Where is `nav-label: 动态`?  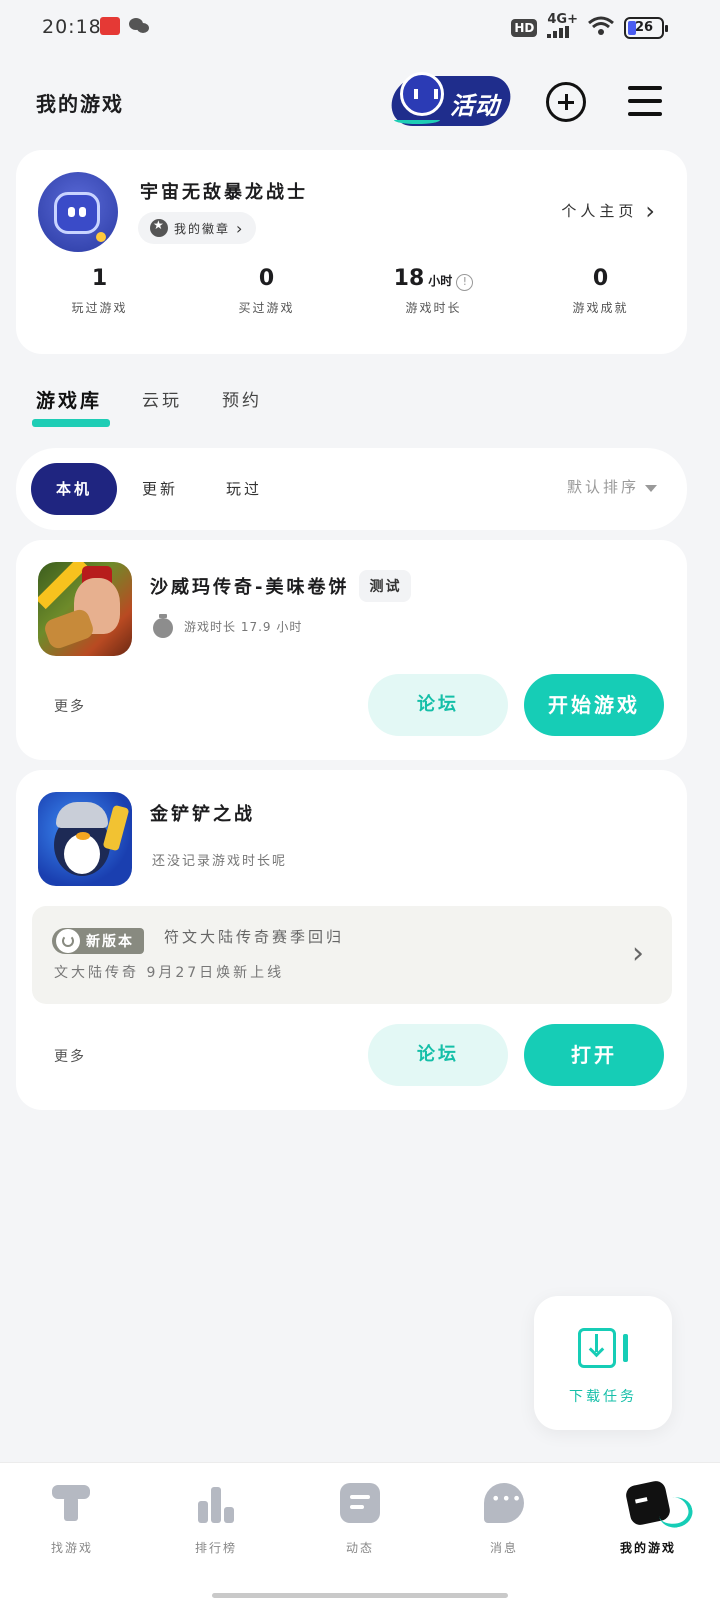 nav-label: 动态 is located at coordinates (359, 1548).